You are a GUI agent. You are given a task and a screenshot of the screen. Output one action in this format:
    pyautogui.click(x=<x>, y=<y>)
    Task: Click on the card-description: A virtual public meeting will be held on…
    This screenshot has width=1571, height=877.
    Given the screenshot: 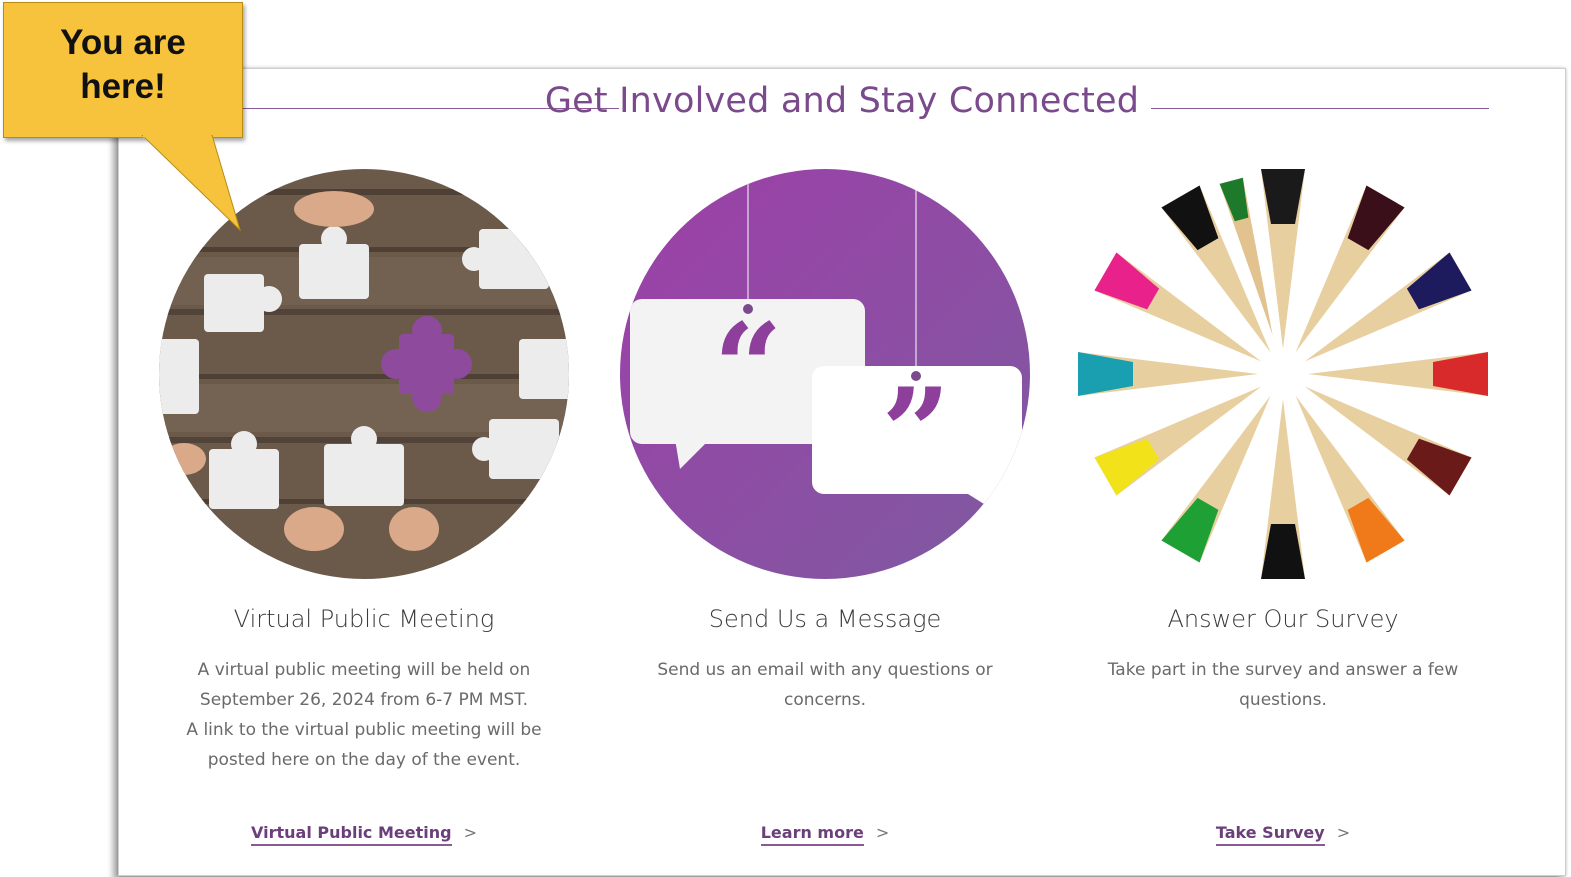 What is the action you would take?
    pyautogui.click(x=364, y=715)
    